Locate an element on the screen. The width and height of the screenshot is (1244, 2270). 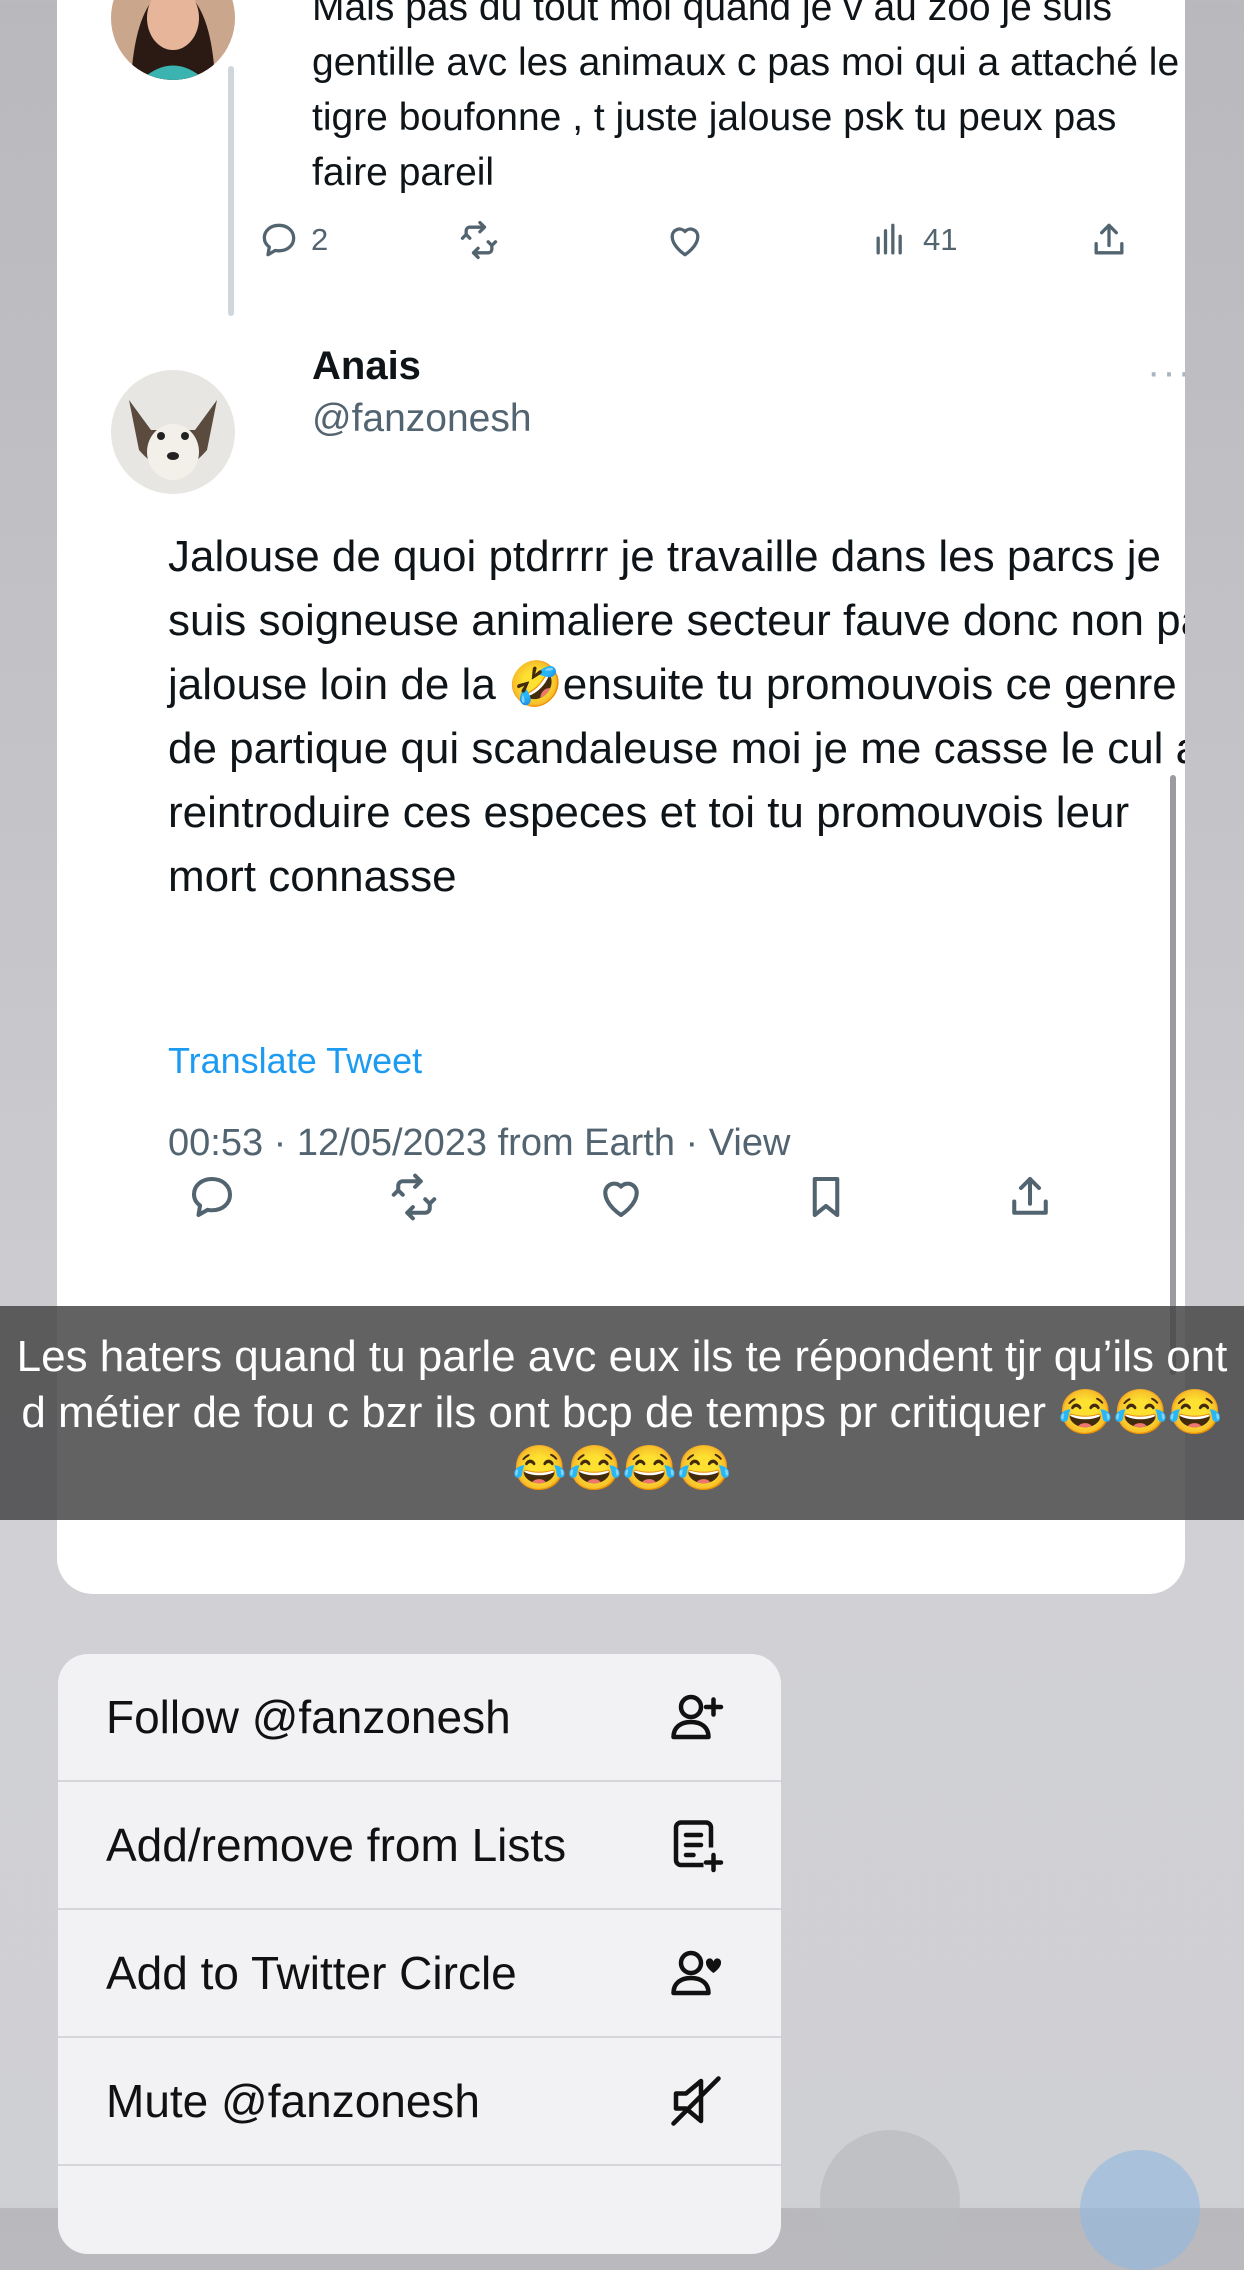
more-options-icon: ··· is located at coordinates (1166, 372).